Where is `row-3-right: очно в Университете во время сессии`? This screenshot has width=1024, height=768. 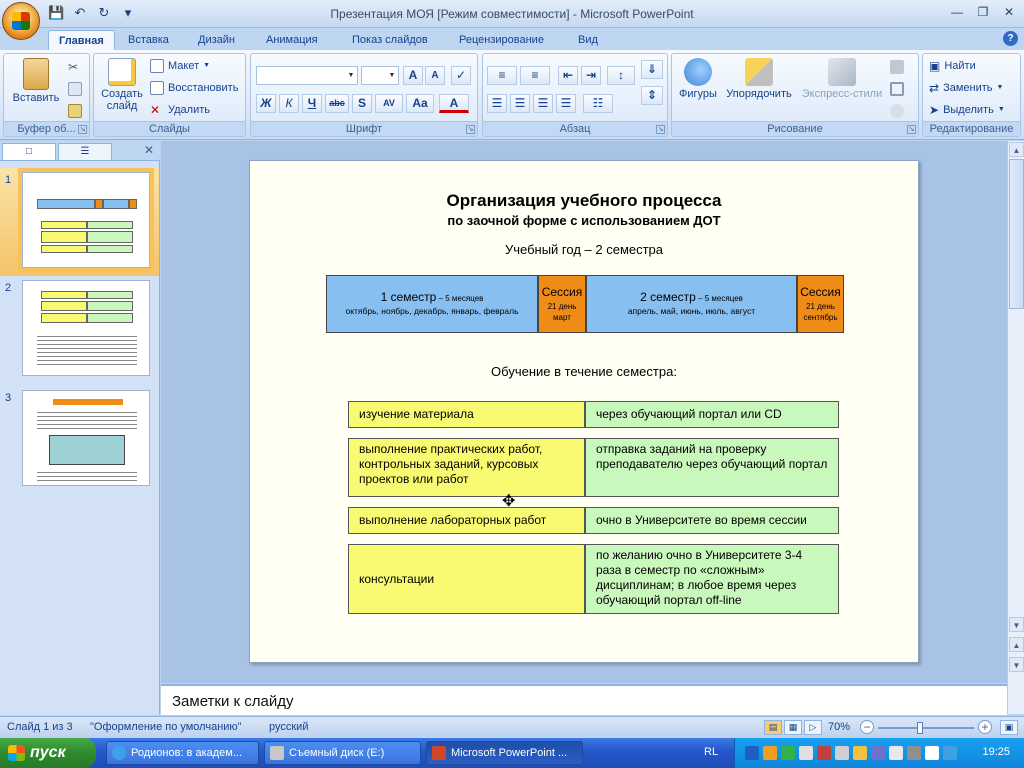
row-3-right: очно в Университете во время сессии is located at coordinates (712, 520).